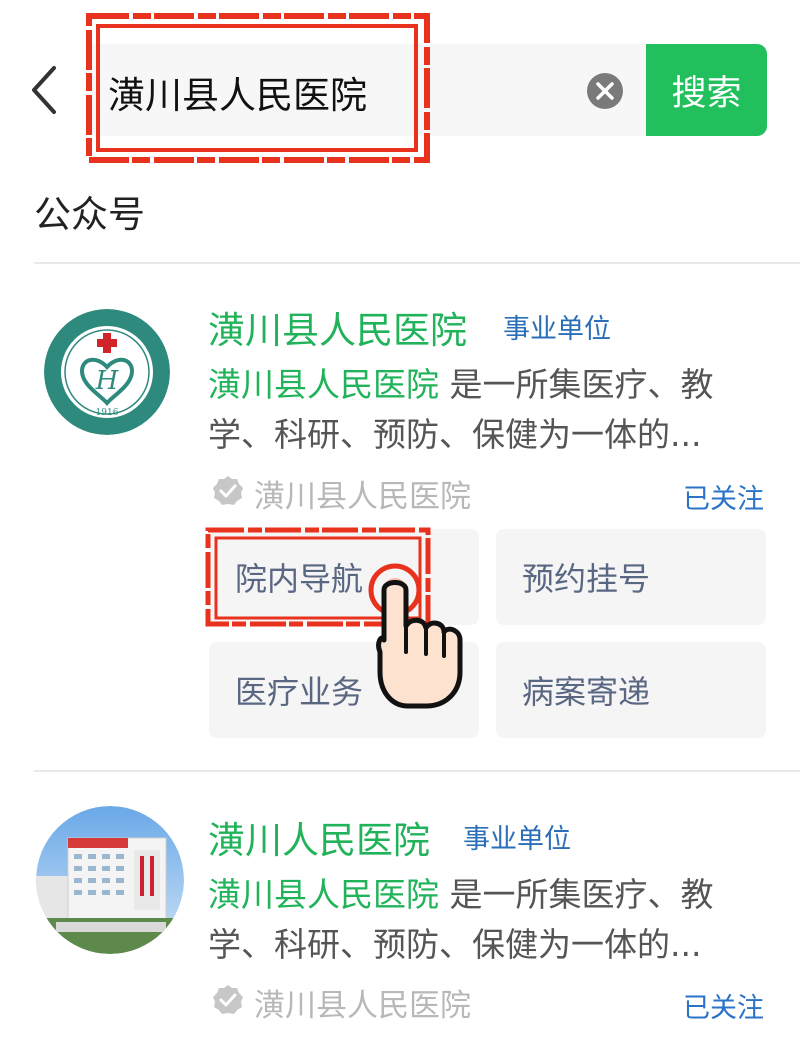 The width and height of the screenshot is (800, 1050). What do you see at coordinates (706, 90) in the screenshot?
I see `search-button: 搜索` at bounding box center [706, 90].